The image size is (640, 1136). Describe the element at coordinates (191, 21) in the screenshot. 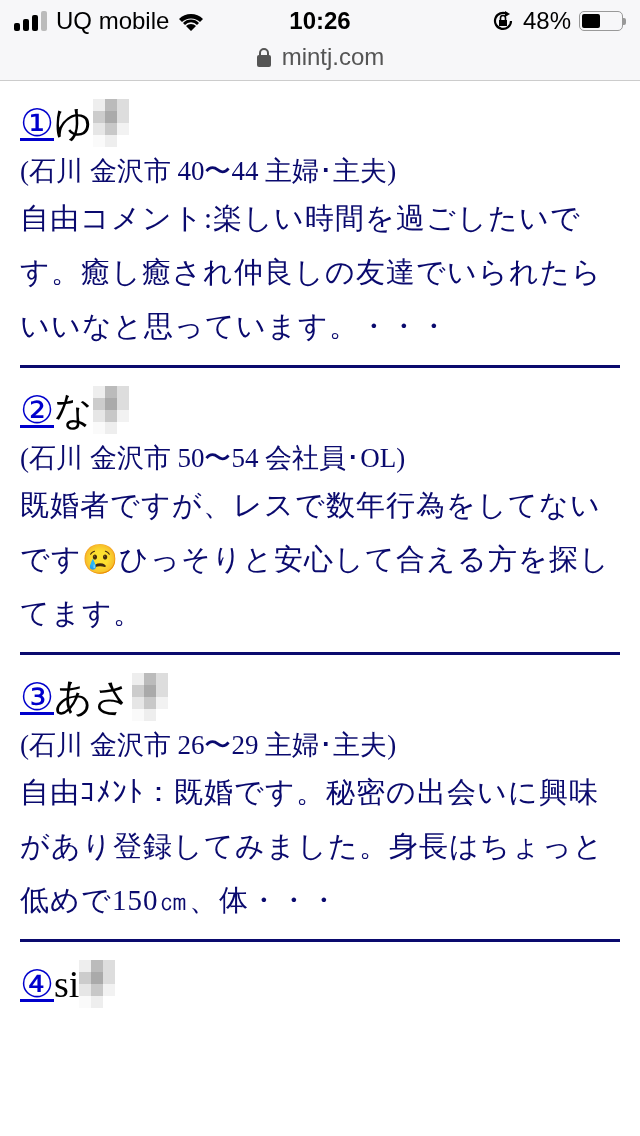

I see `wifi-icon` at that location.